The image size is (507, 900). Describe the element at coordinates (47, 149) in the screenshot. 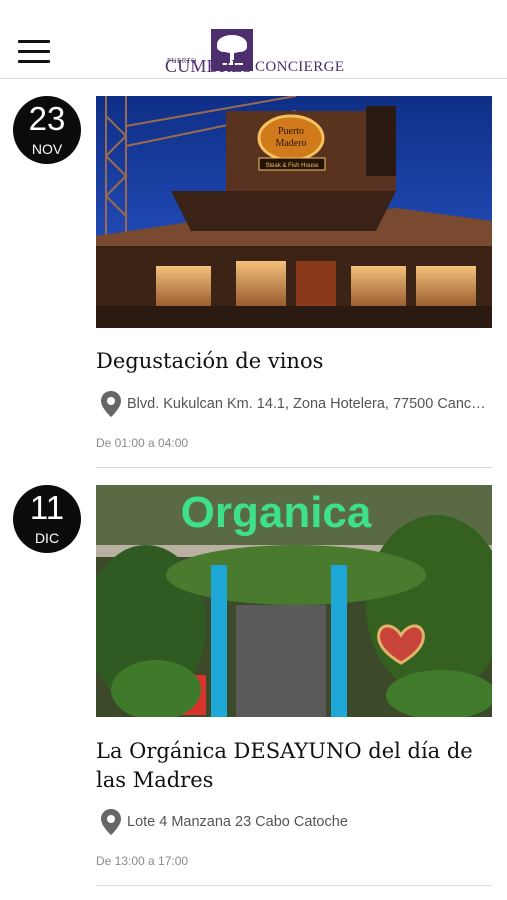

I see `date-month: NOV` at that location.